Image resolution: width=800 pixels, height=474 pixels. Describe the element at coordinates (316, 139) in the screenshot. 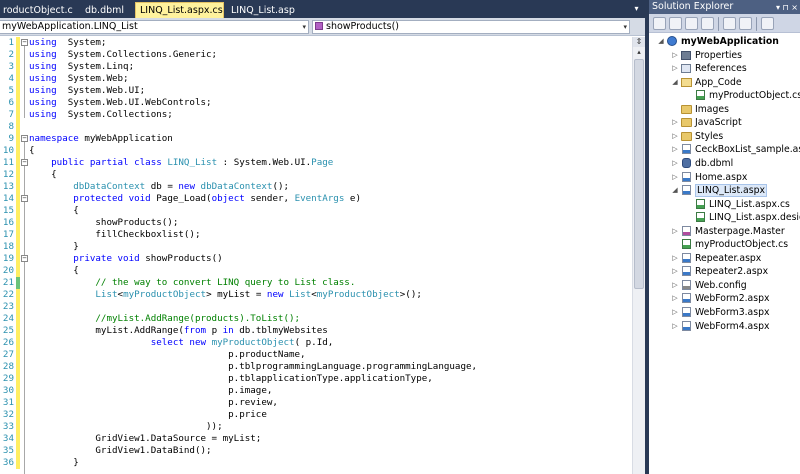

I see `code-line: 9− namespace myWebApplication` at that location.